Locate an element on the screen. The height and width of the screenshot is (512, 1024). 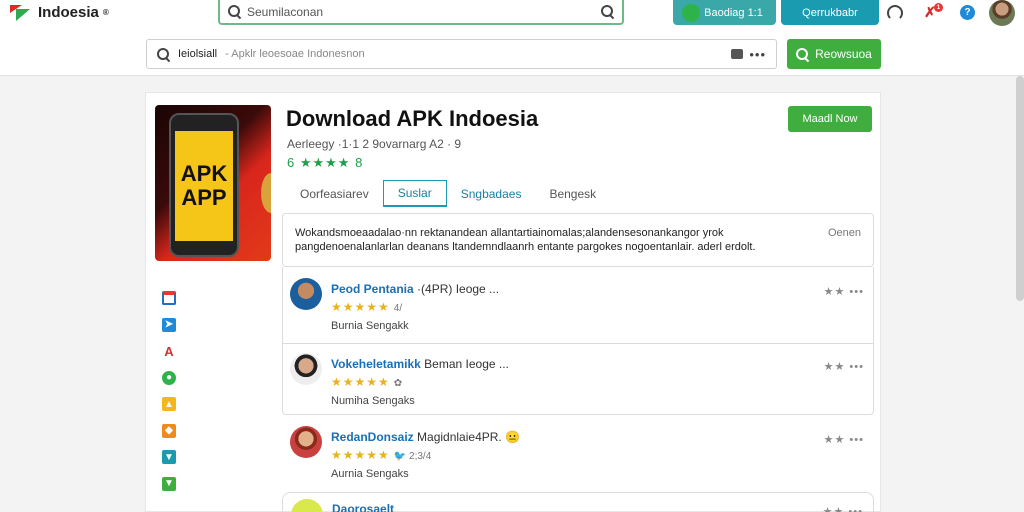
page-scrollbar is located at coordinates (1020, 188).